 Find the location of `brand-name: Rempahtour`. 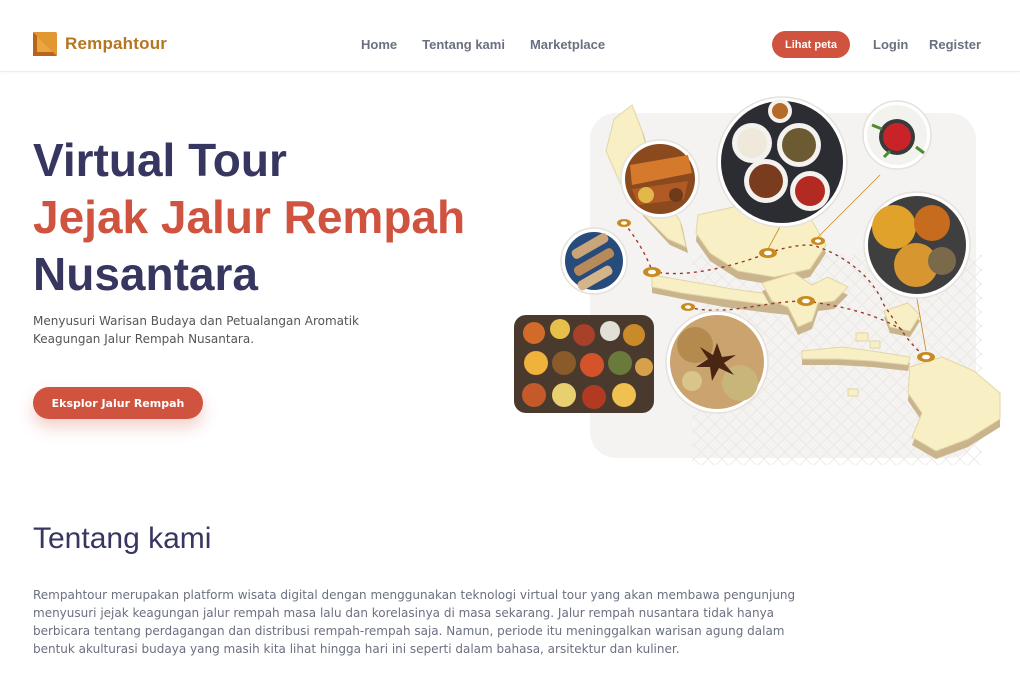

brand-name: Rempahtour is located at coordinates (116, 43).